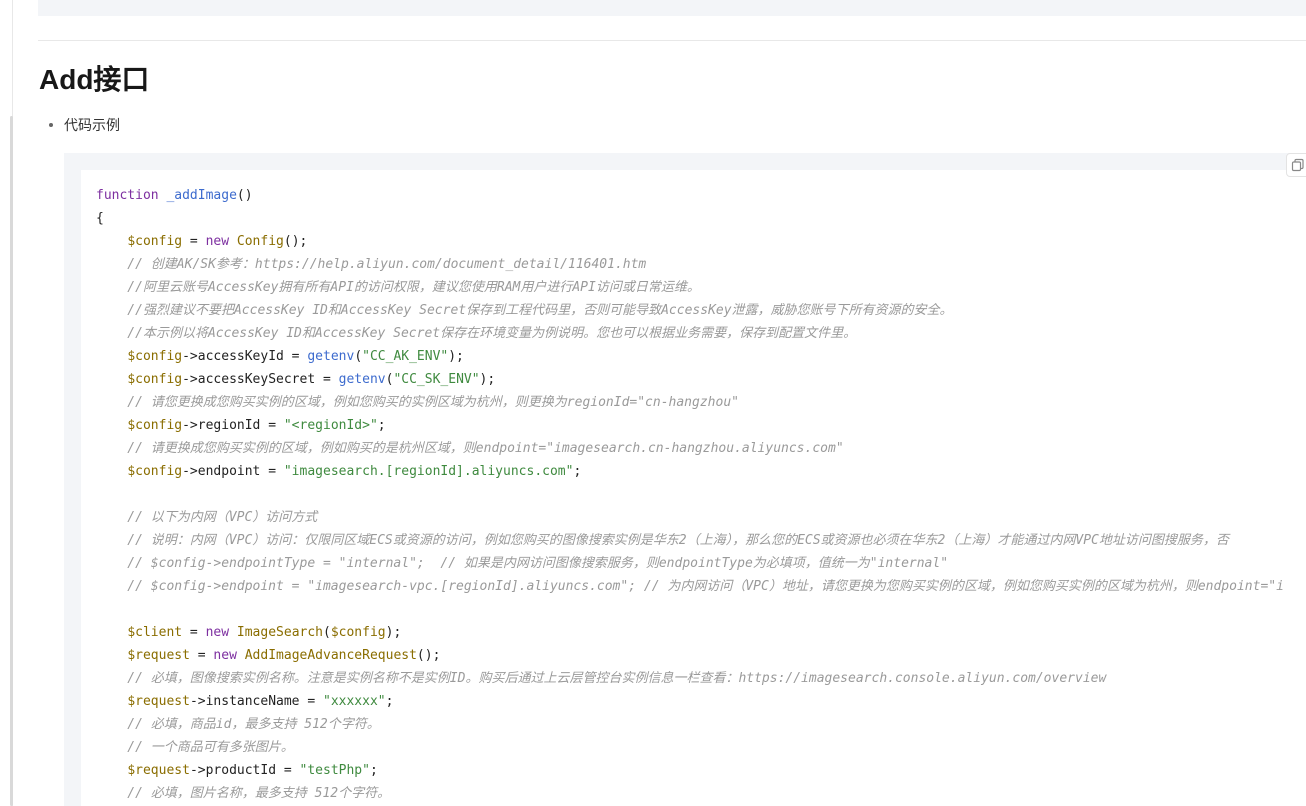 The height and width of the screenshot is (806, 1306). Describe the element at coordinates (201, 195) in the screenshot. I see `code-token-function: _addImage` at that location.